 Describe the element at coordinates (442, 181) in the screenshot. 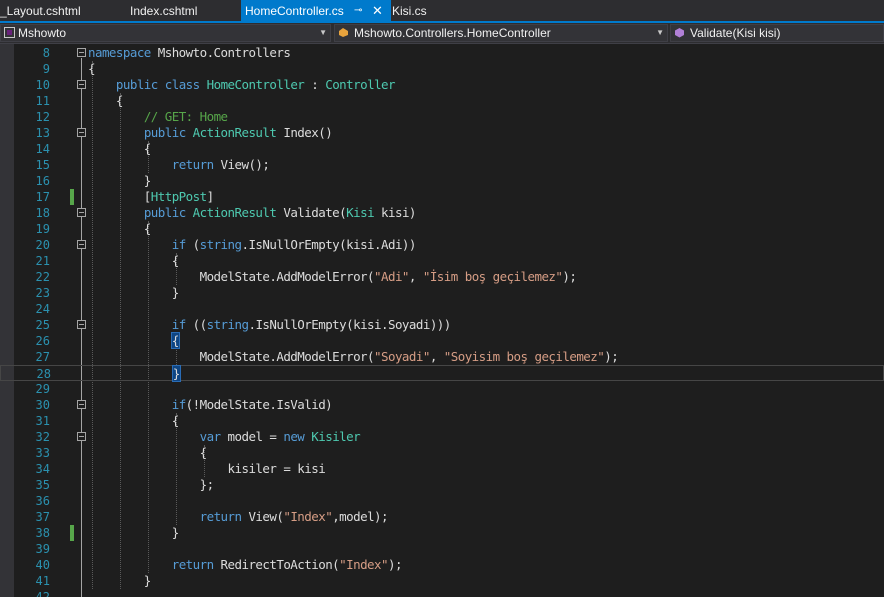

I see `code-line: 16 }` at that location.